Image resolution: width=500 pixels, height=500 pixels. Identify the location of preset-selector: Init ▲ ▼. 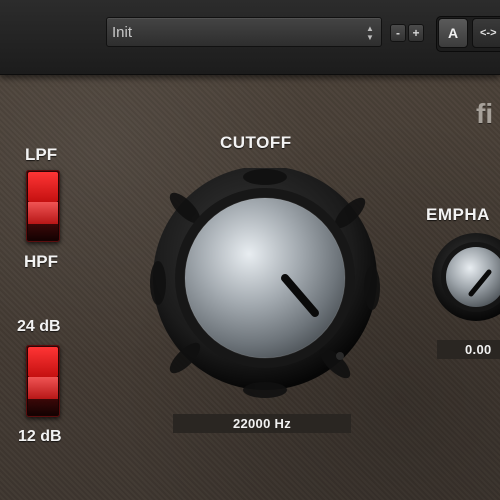
(244, 32).